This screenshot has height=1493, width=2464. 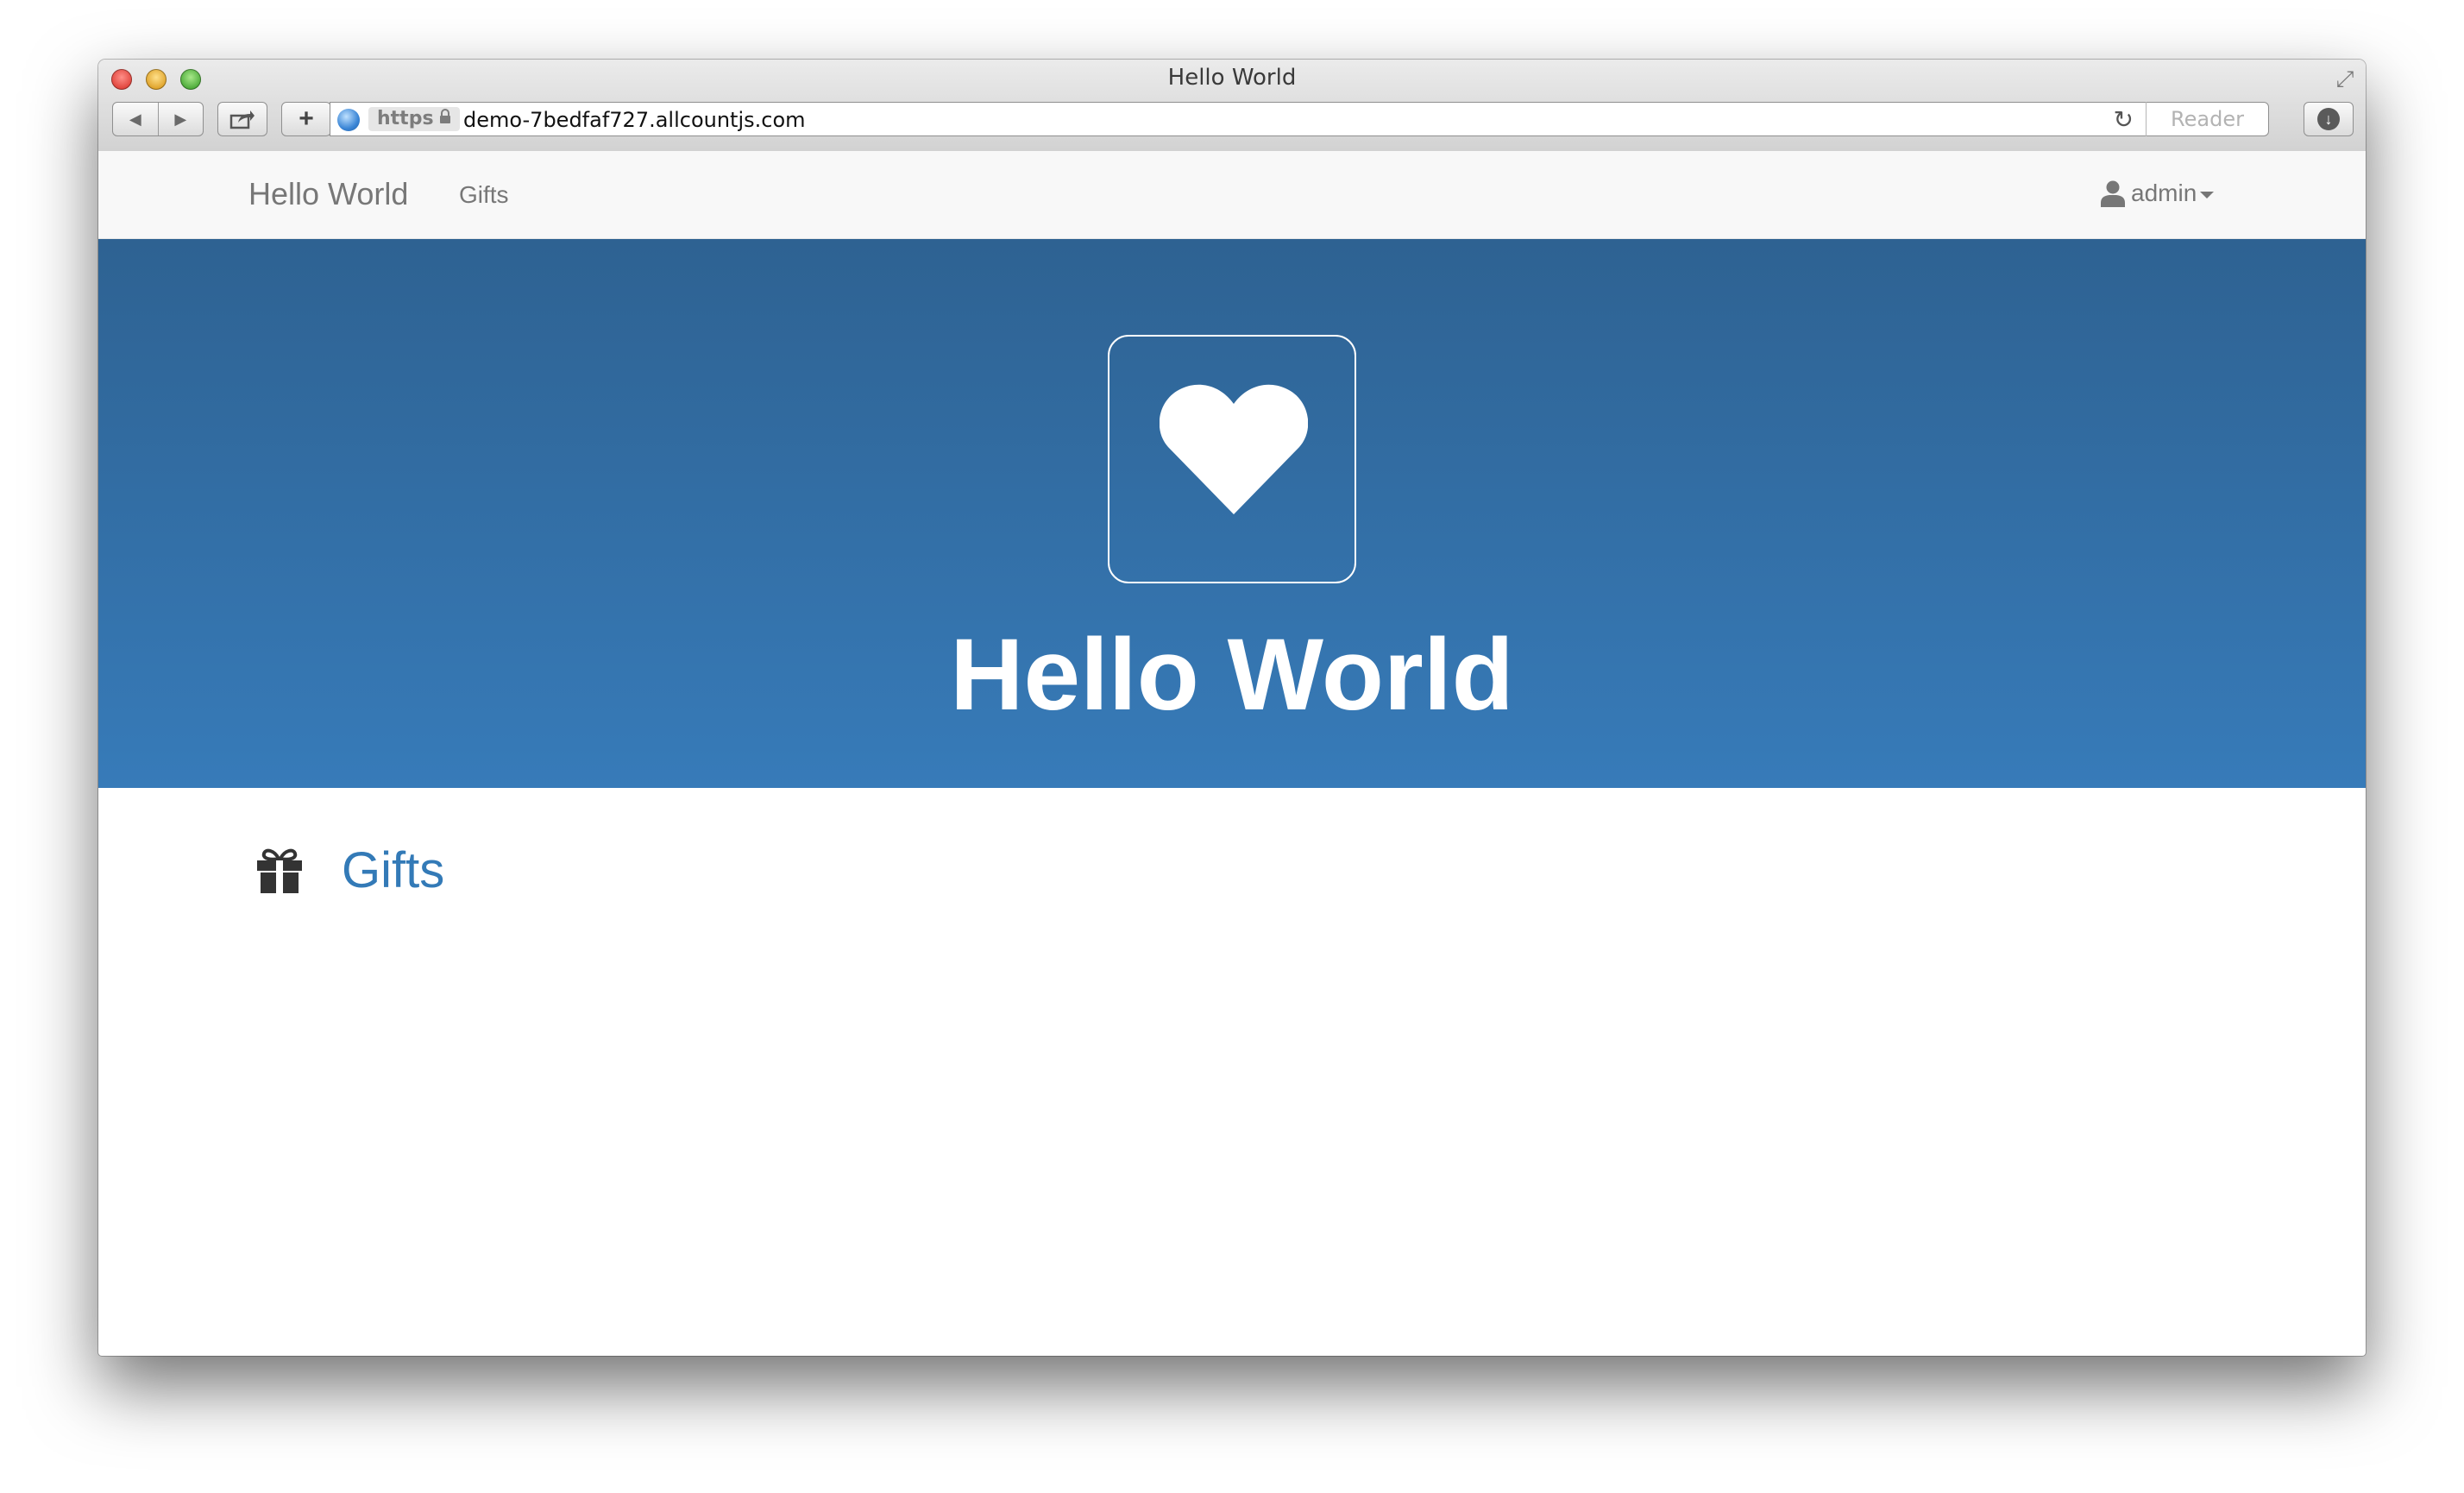 What do you see at coordinates (1232, 675) in the screenshot?
I see `hero-title: Hello World` at bounding box center [1232, 675].